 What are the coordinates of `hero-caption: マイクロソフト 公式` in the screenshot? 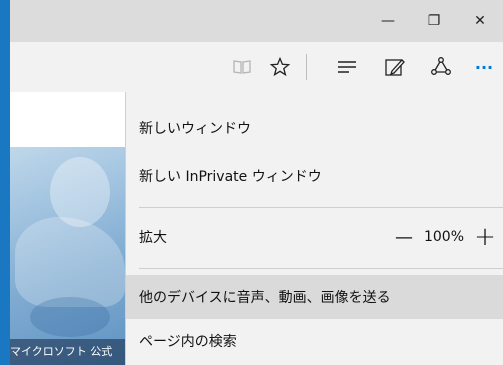 It's located at (67, 352).